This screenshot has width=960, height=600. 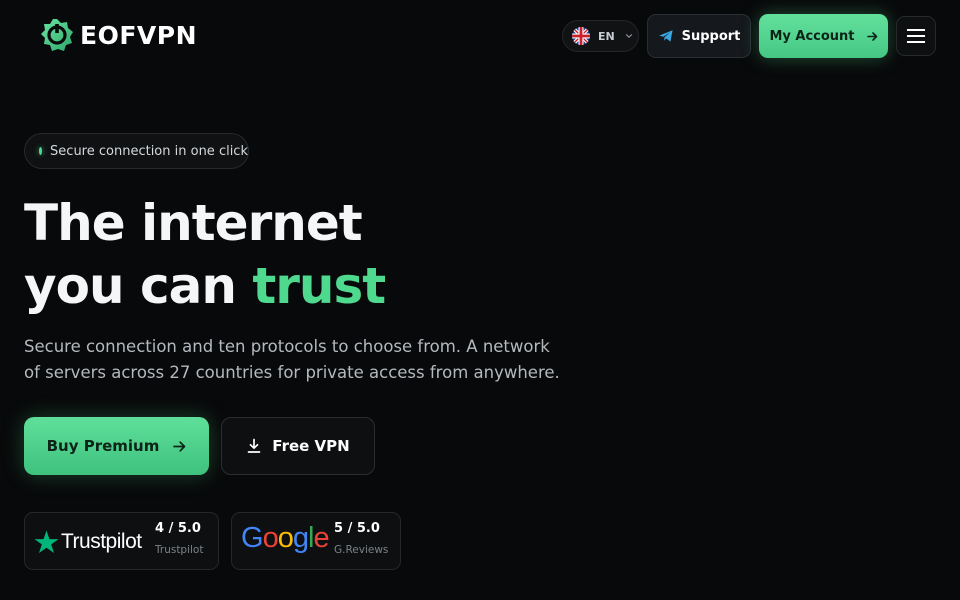 I want to click on download-icon, so click(x=254, y=445).